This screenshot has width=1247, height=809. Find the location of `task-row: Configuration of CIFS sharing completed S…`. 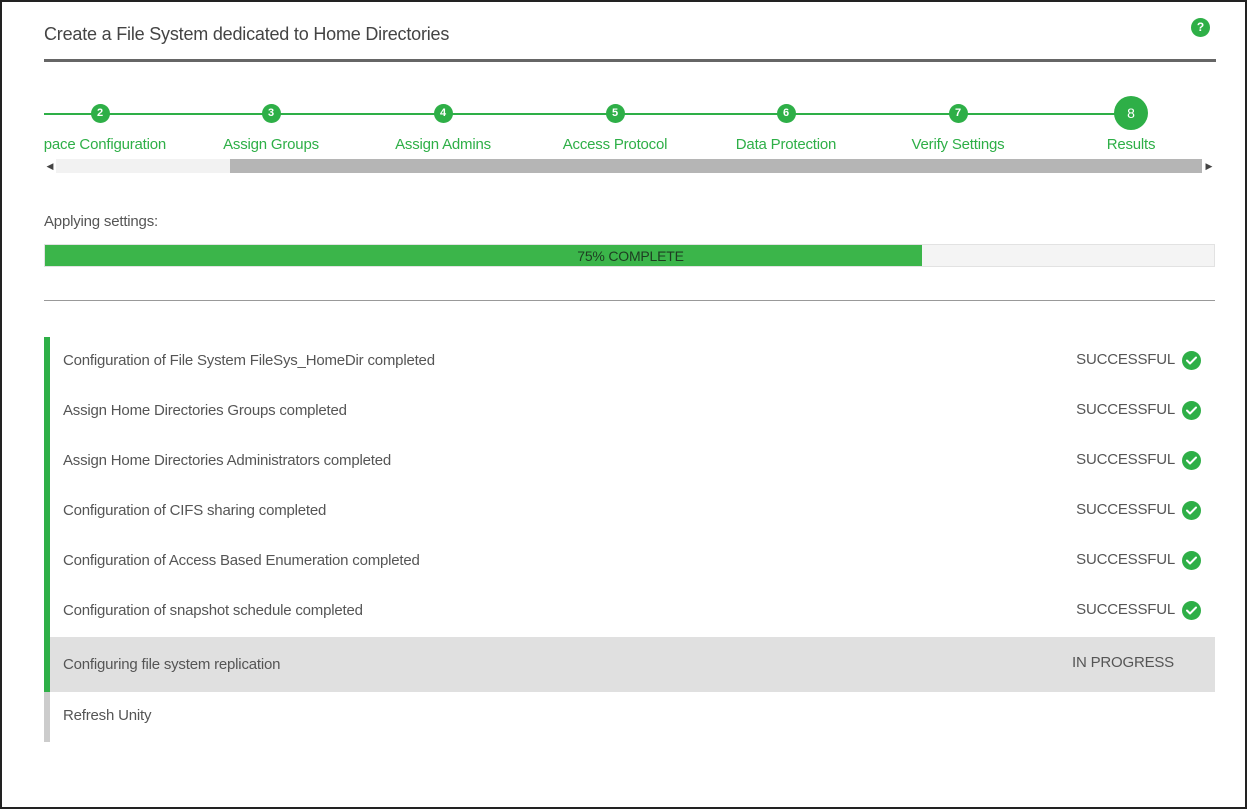

task-row: Configuration of CIFS sharing completed S… is located at coordinates (629, 512).